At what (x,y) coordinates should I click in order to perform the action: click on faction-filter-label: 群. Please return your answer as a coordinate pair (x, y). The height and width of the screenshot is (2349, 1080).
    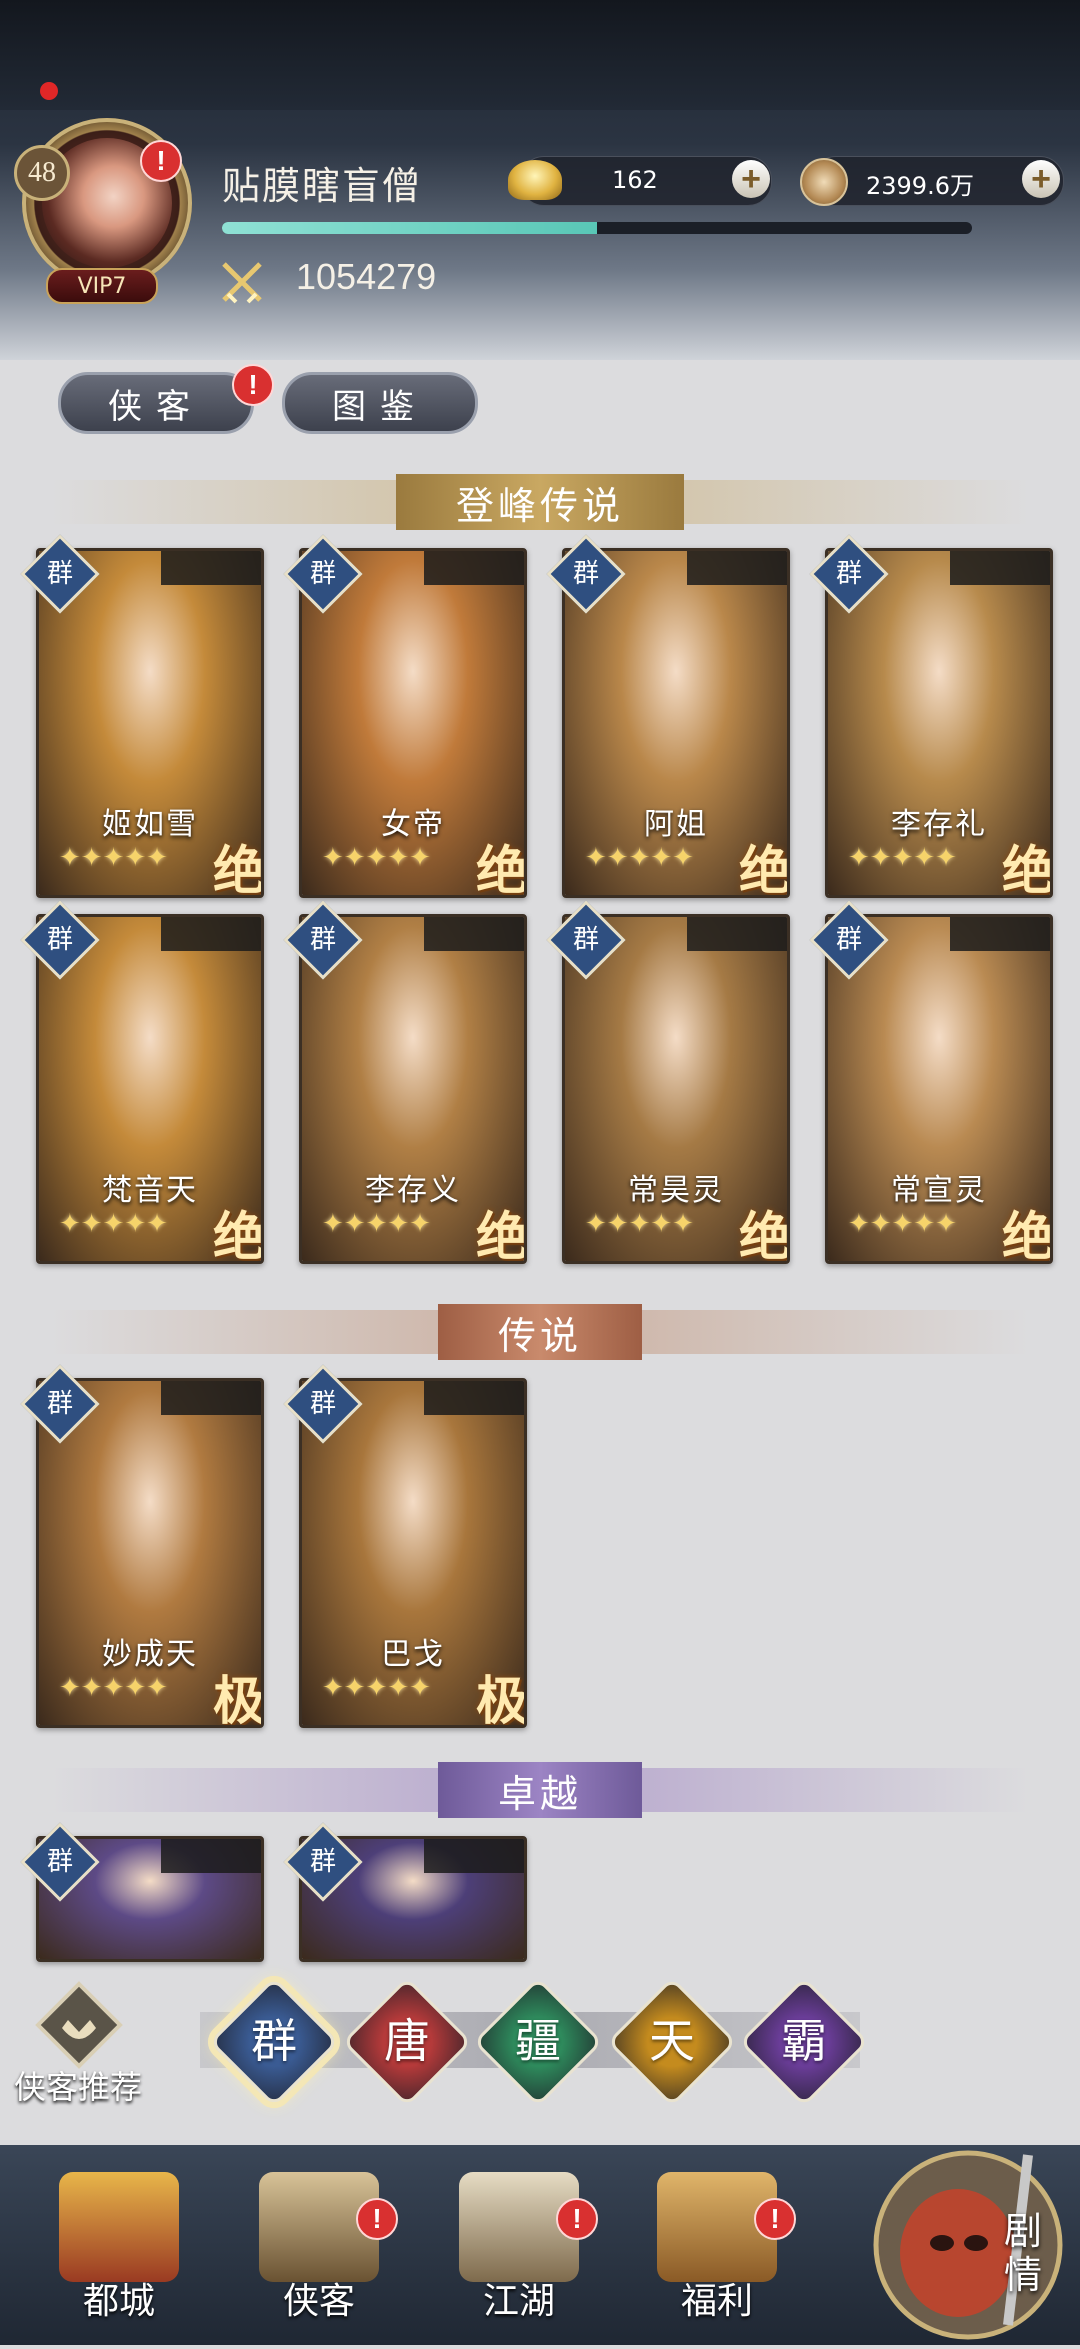
    Looking at the image, I should click on (274, 2041).